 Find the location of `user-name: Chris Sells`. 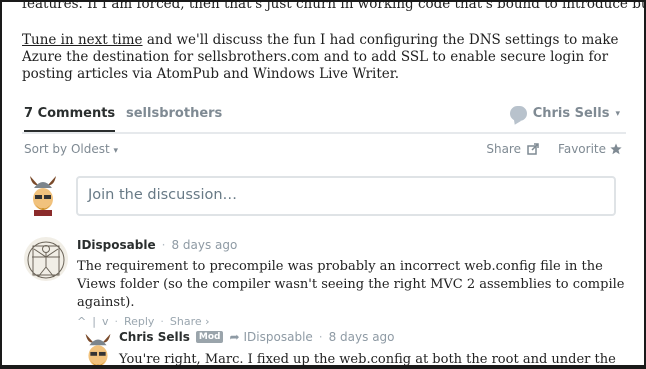

user-name: Chris Sells is located at coordinates (571, 113).